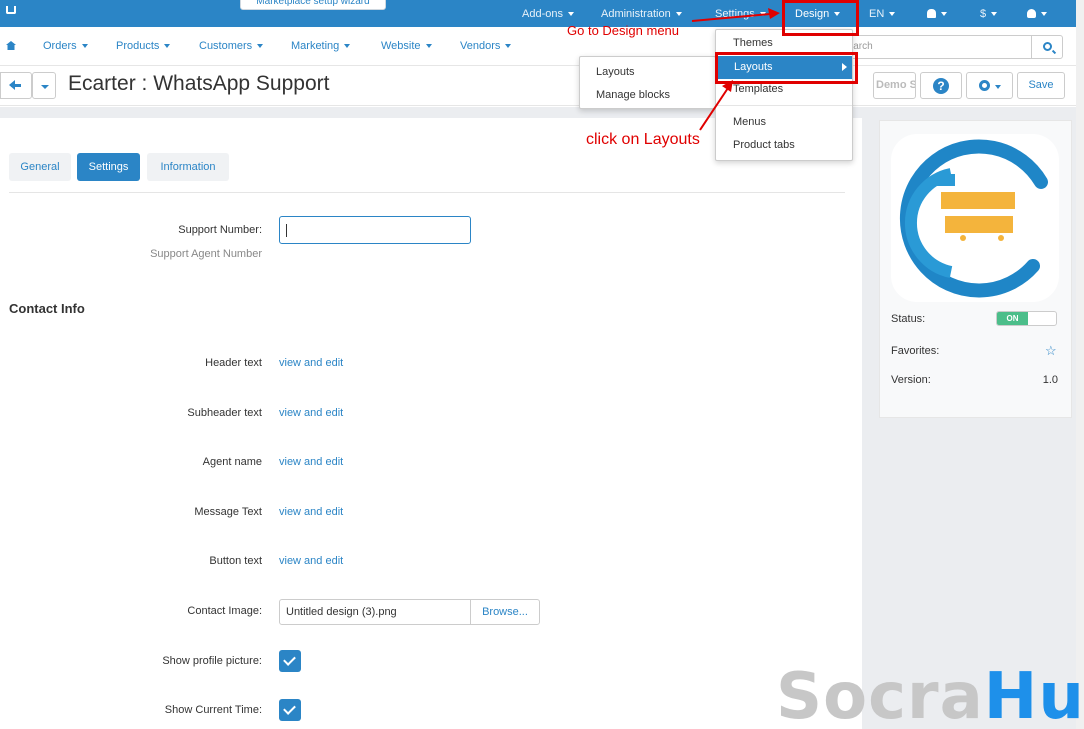  Describe the element at coordinates (1080, 364) in the screenshot. I see `page-scrollbar` at that location.